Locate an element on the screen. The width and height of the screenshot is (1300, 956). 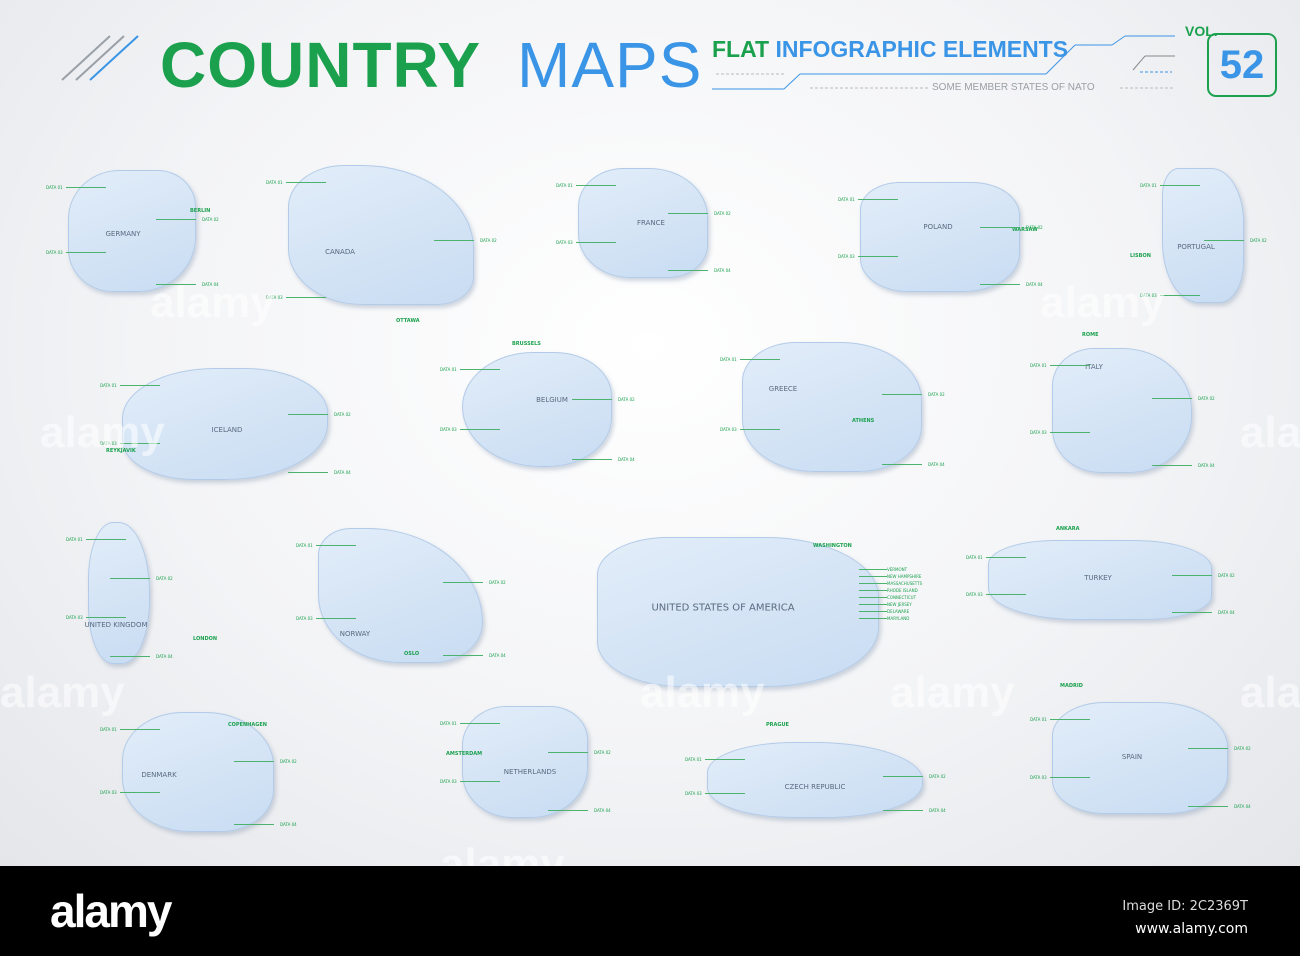
capital-label: WASHINGTON is located at coordinates (832, 546).